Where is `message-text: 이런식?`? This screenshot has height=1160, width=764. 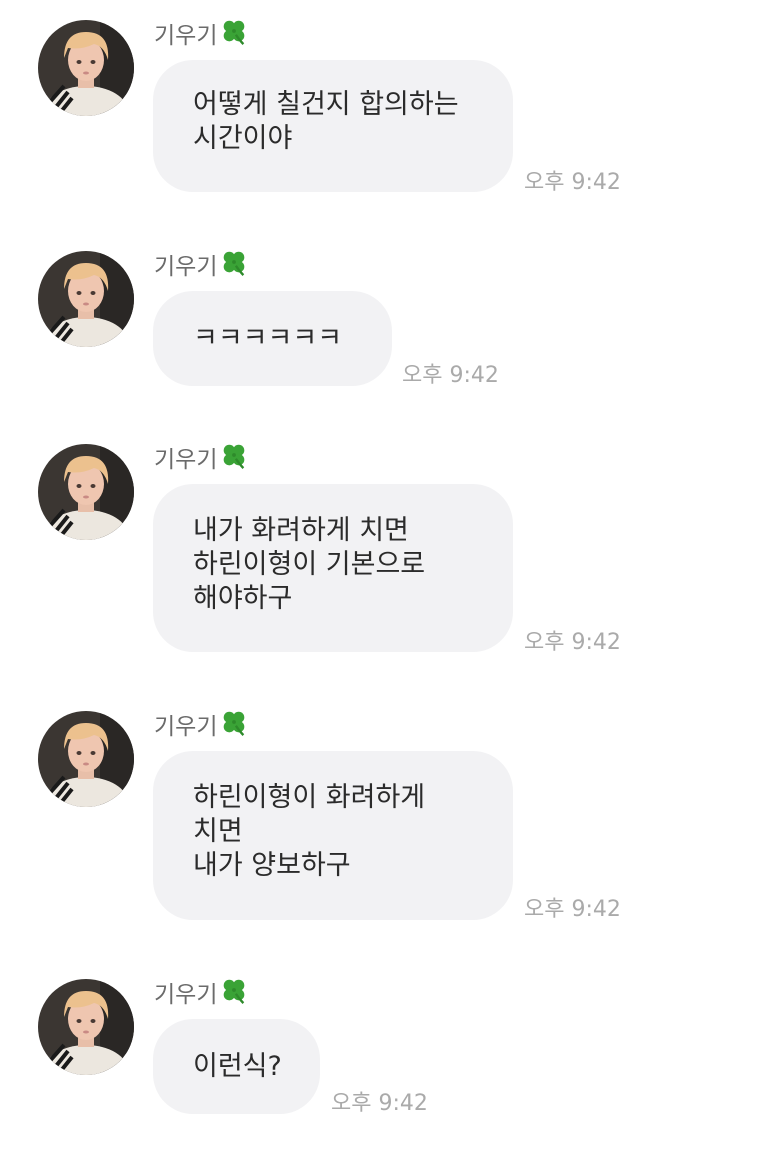 message-text: 이런식? is located at coordinates (237, 1066).